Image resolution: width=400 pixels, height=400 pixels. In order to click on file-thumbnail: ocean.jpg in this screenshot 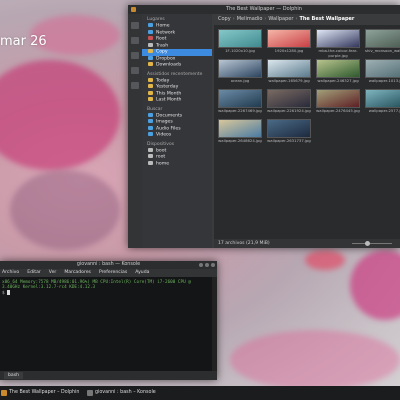, I will do `click(240, 74)`.